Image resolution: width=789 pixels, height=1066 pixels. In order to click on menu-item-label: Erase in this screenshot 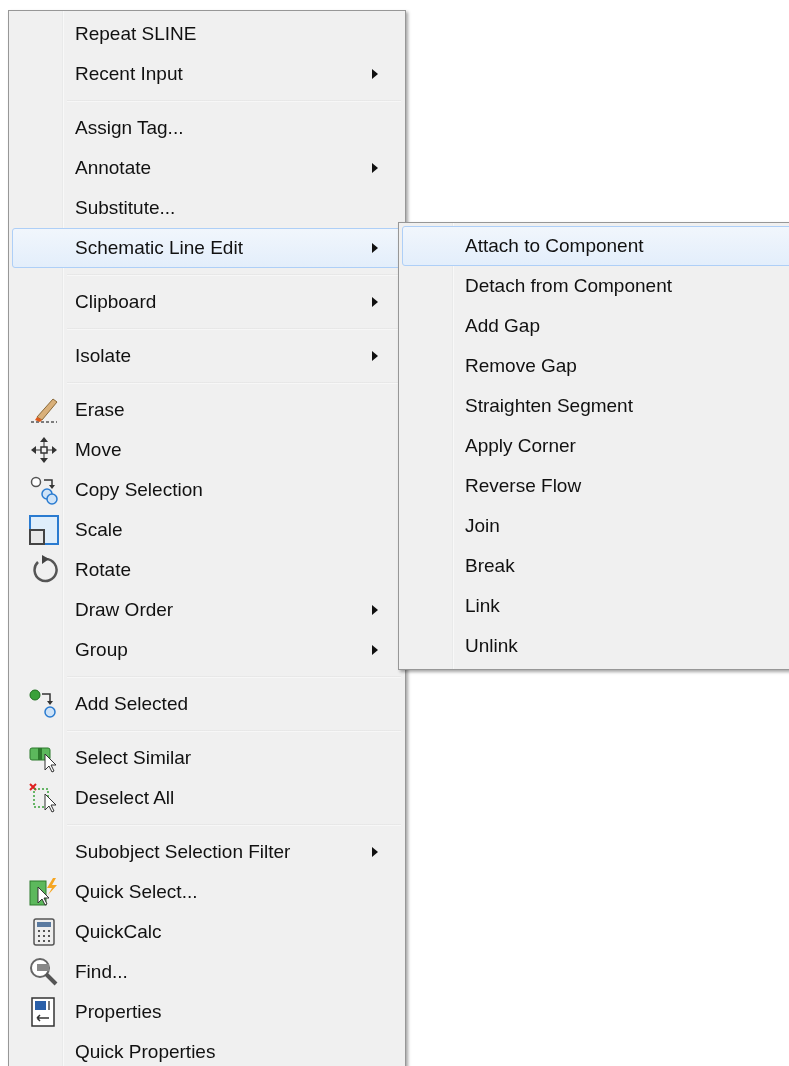, I will do `click(100, 409)`.